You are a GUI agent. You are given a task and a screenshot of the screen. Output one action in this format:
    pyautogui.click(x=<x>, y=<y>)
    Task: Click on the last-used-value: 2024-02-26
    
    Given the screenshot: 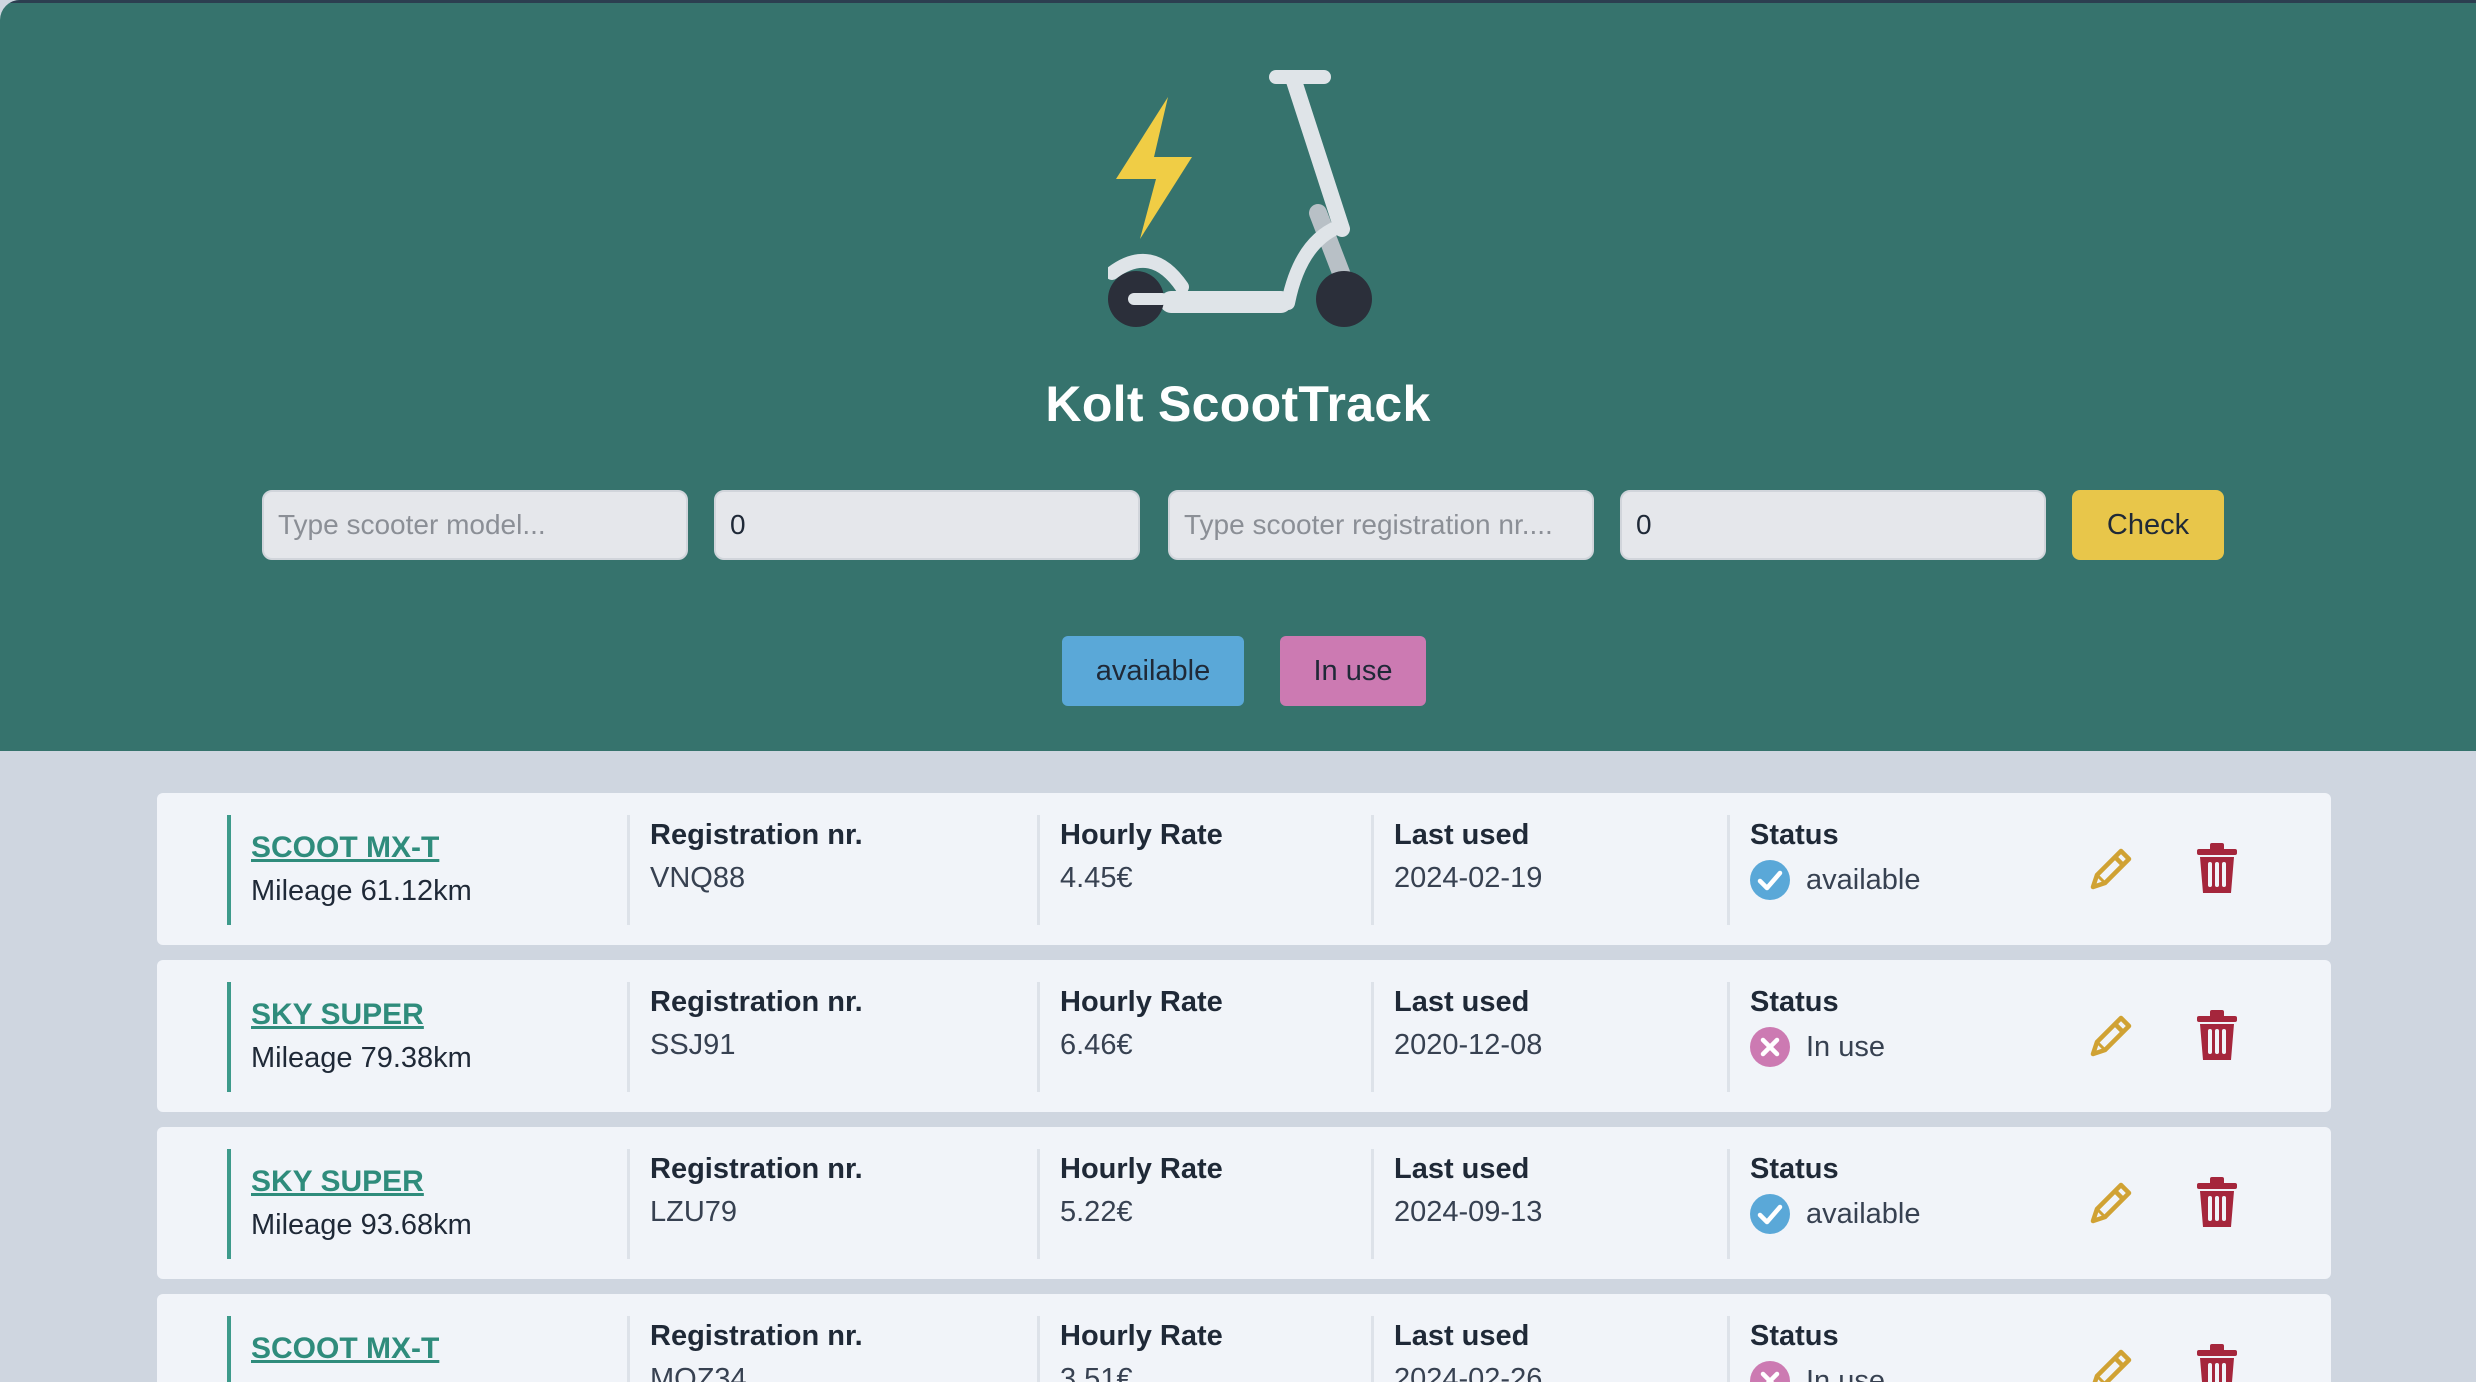 What is the action you would take?
    pyautogui.click(x=1468, y=1372)
    